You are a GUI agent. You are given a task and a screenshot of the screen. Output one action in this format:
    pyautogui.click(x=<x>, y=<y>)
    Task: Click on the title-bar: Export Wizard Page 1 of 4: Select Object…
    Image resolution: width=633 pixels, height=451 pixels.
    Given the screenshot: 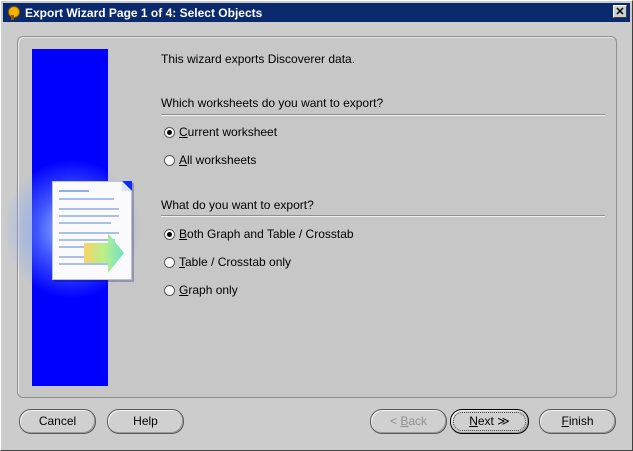 What is the action you would take?
    pyautogui.click(x=316, y=12)
    